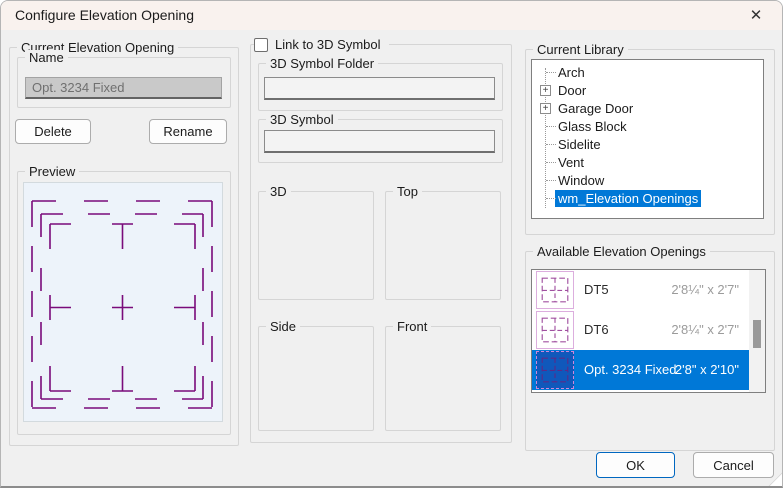 Image resolution: width=783 pixels, height=488 pixels. Describe the element at coordinates (757, 334) in the screenshot. I see `list-scrollbar-thumb` at that location.